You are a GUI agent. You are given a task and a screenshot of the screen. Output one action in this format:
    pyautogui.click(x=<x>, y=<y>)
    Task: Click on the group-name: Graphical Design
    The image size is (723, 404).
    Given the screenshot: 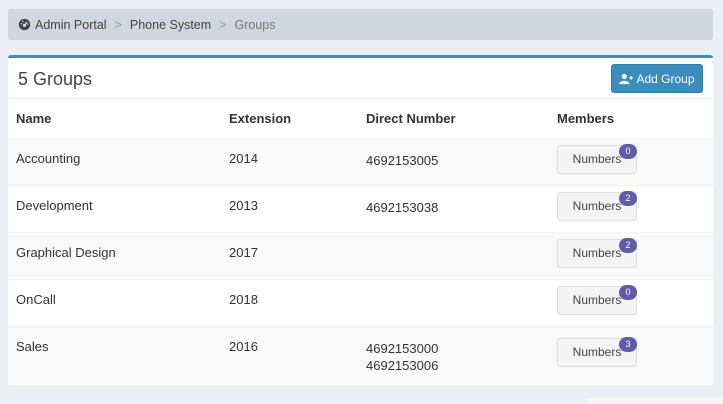 What is the action you would take?
    pyautogui.click(x=114, y=255)
    